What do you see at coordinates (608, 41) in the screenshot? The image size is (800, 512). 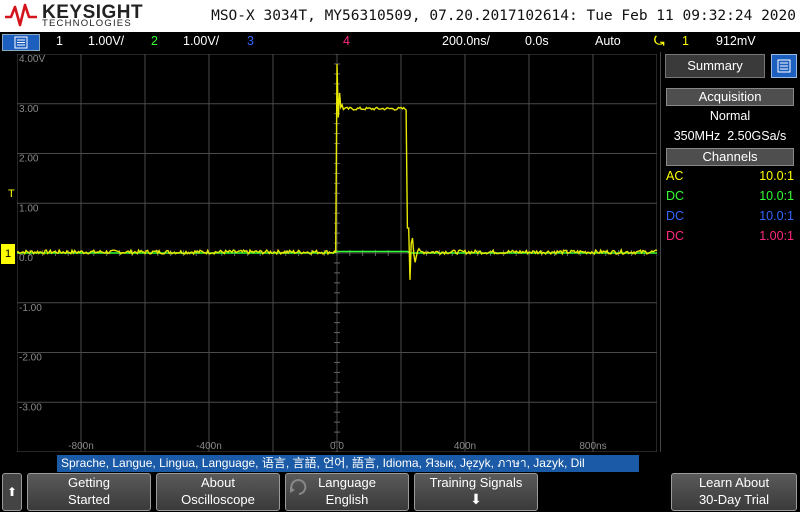 I see `trigger-mode: Auto` at bounding box center [608, 41].